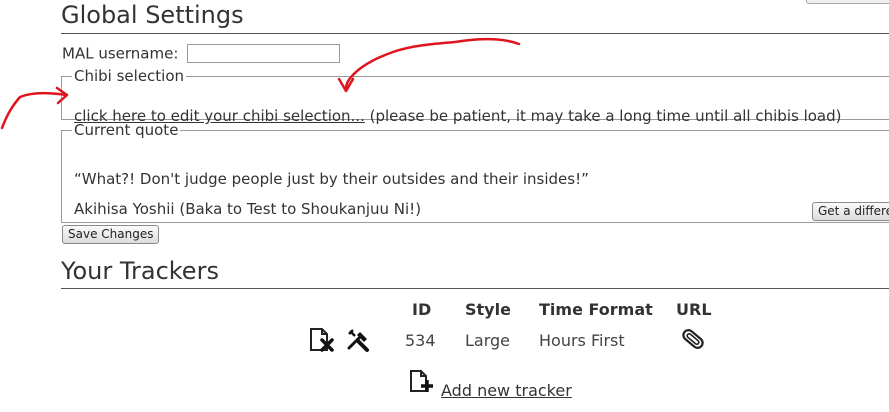 The image size is (889, 412). What do you see at coordinates (850, 211) in the screenshot?
I see `new-quote-button: Get a different quote` at bounding box center [850, 211].